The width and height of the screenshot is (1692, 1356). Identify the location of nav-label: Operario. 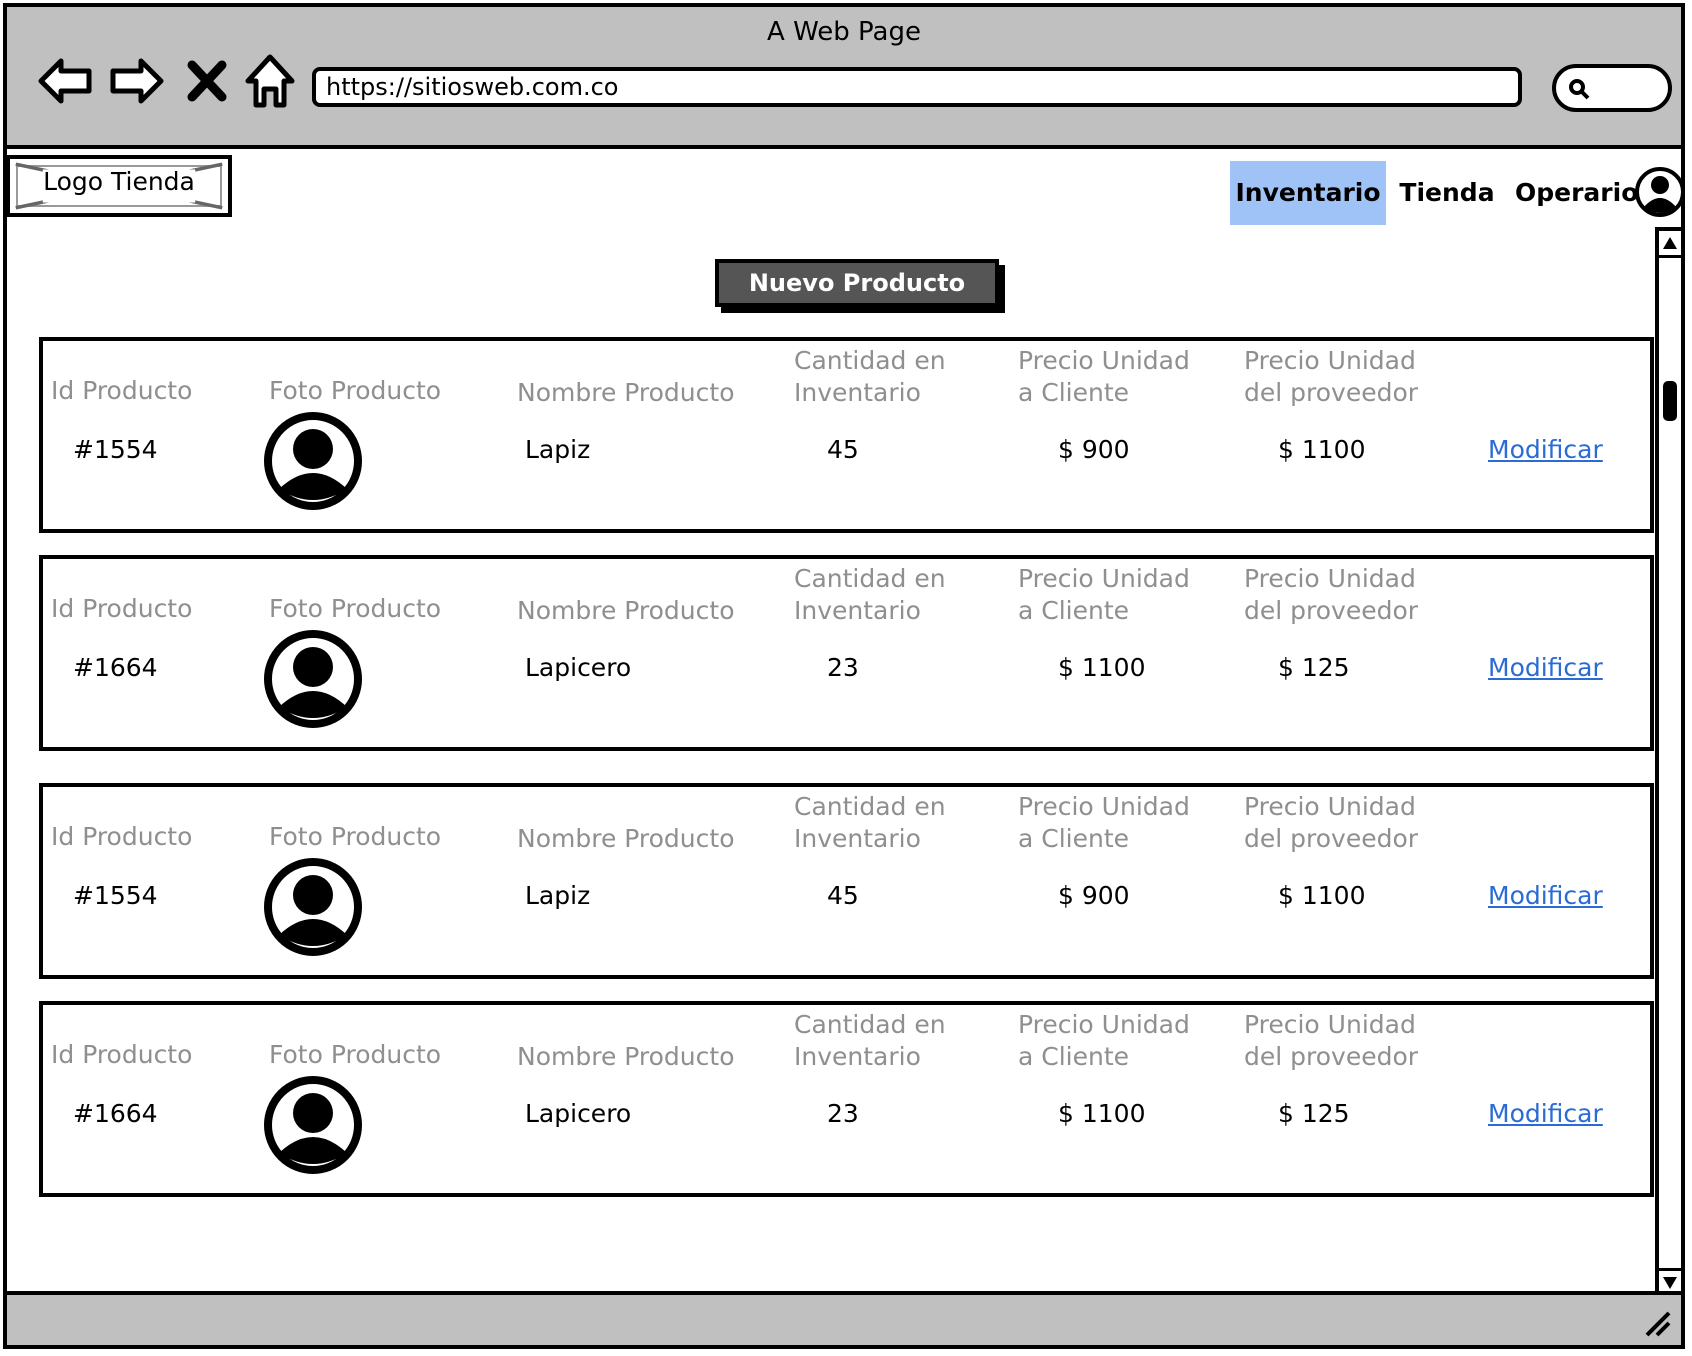
(1577, 192).